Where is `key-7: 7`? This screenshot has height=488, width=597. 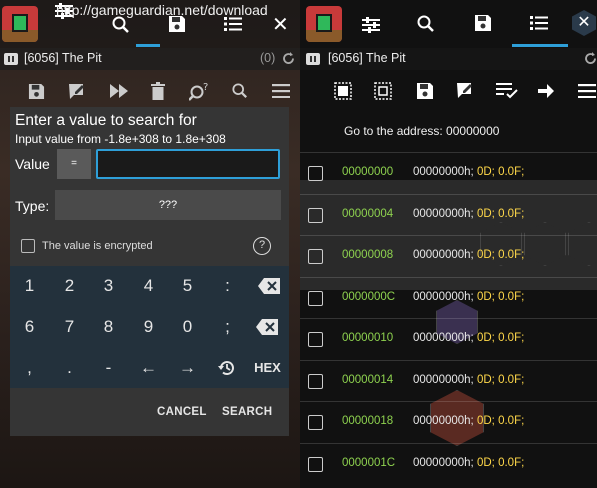 key-7: 7 is located at coordinates (69, 327).